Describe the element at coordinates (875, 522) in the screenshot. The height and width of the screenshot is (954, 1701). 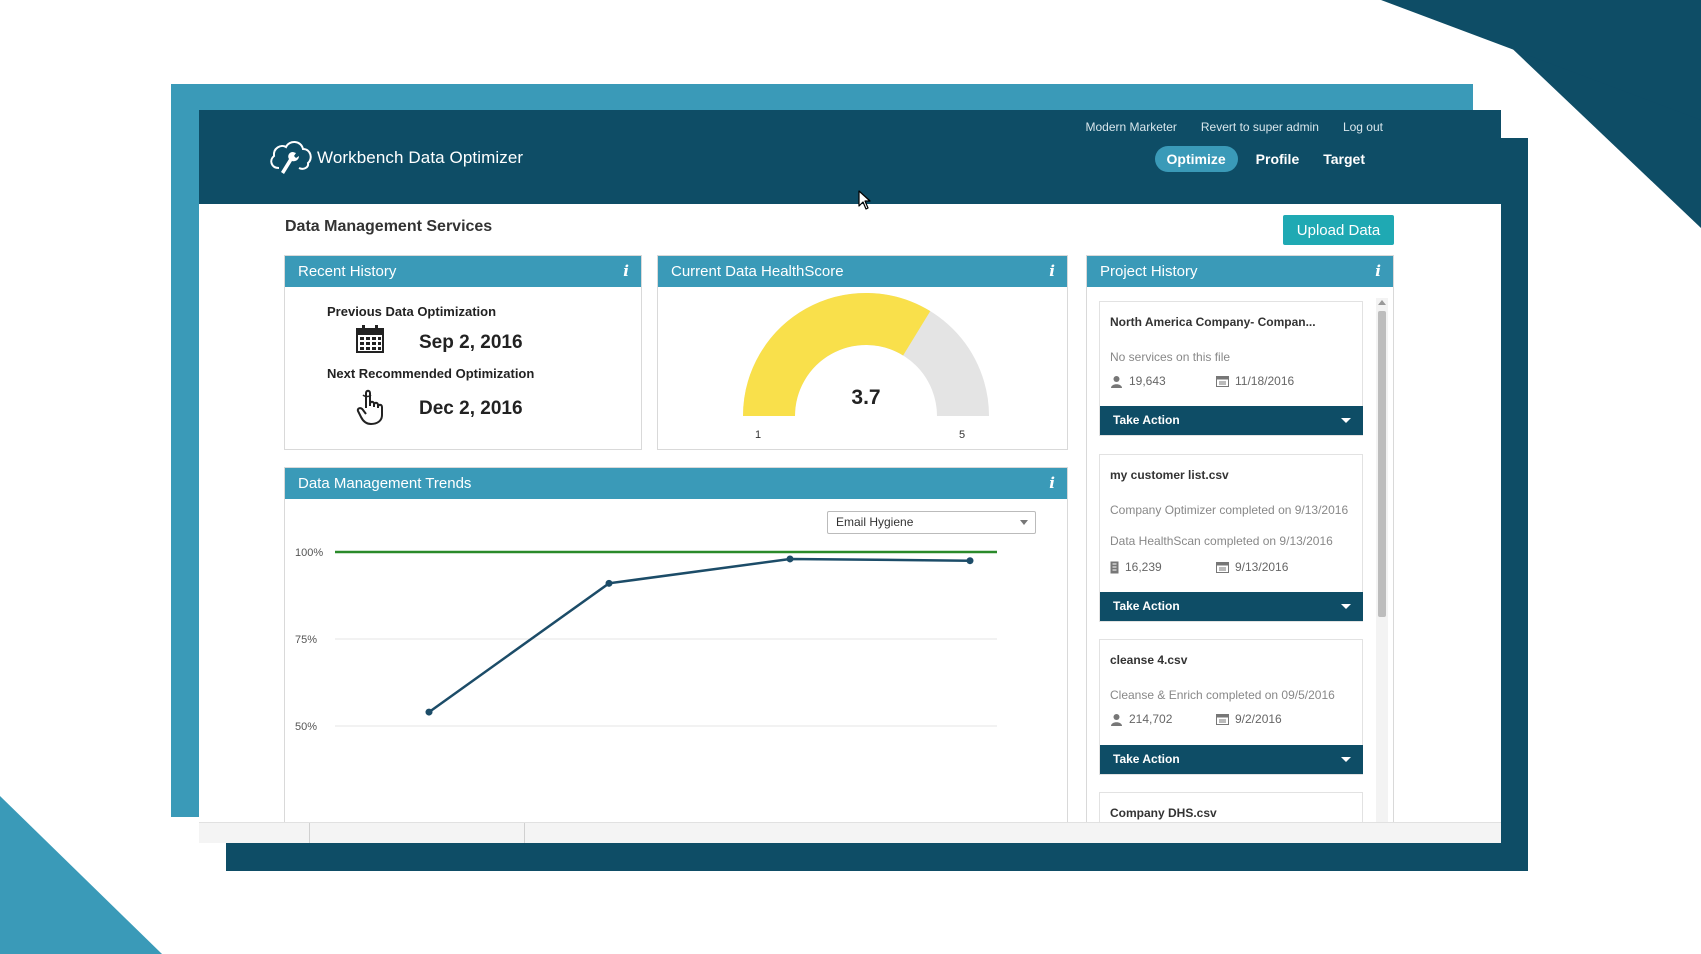
I see `trend-metric-value: Email Hygiene` at that location.